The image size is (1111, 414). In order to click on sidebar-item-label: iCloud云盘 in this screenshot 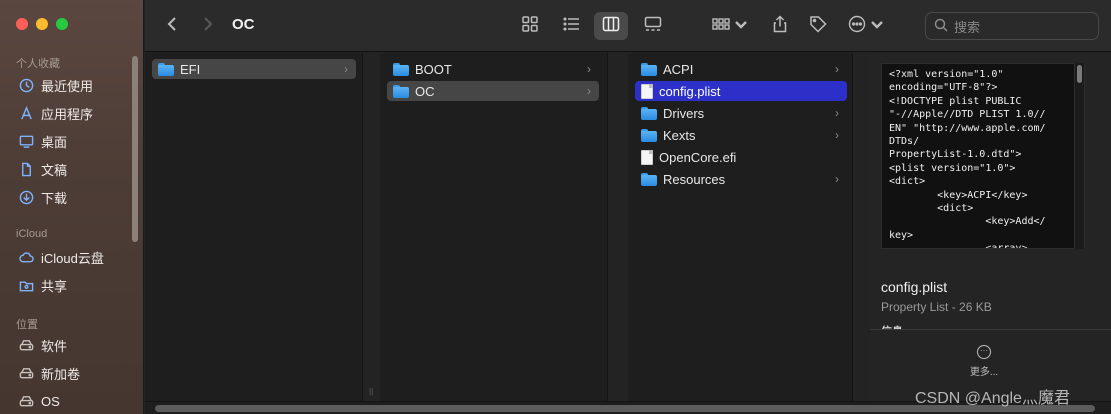, I will do `click(72, 258)`.